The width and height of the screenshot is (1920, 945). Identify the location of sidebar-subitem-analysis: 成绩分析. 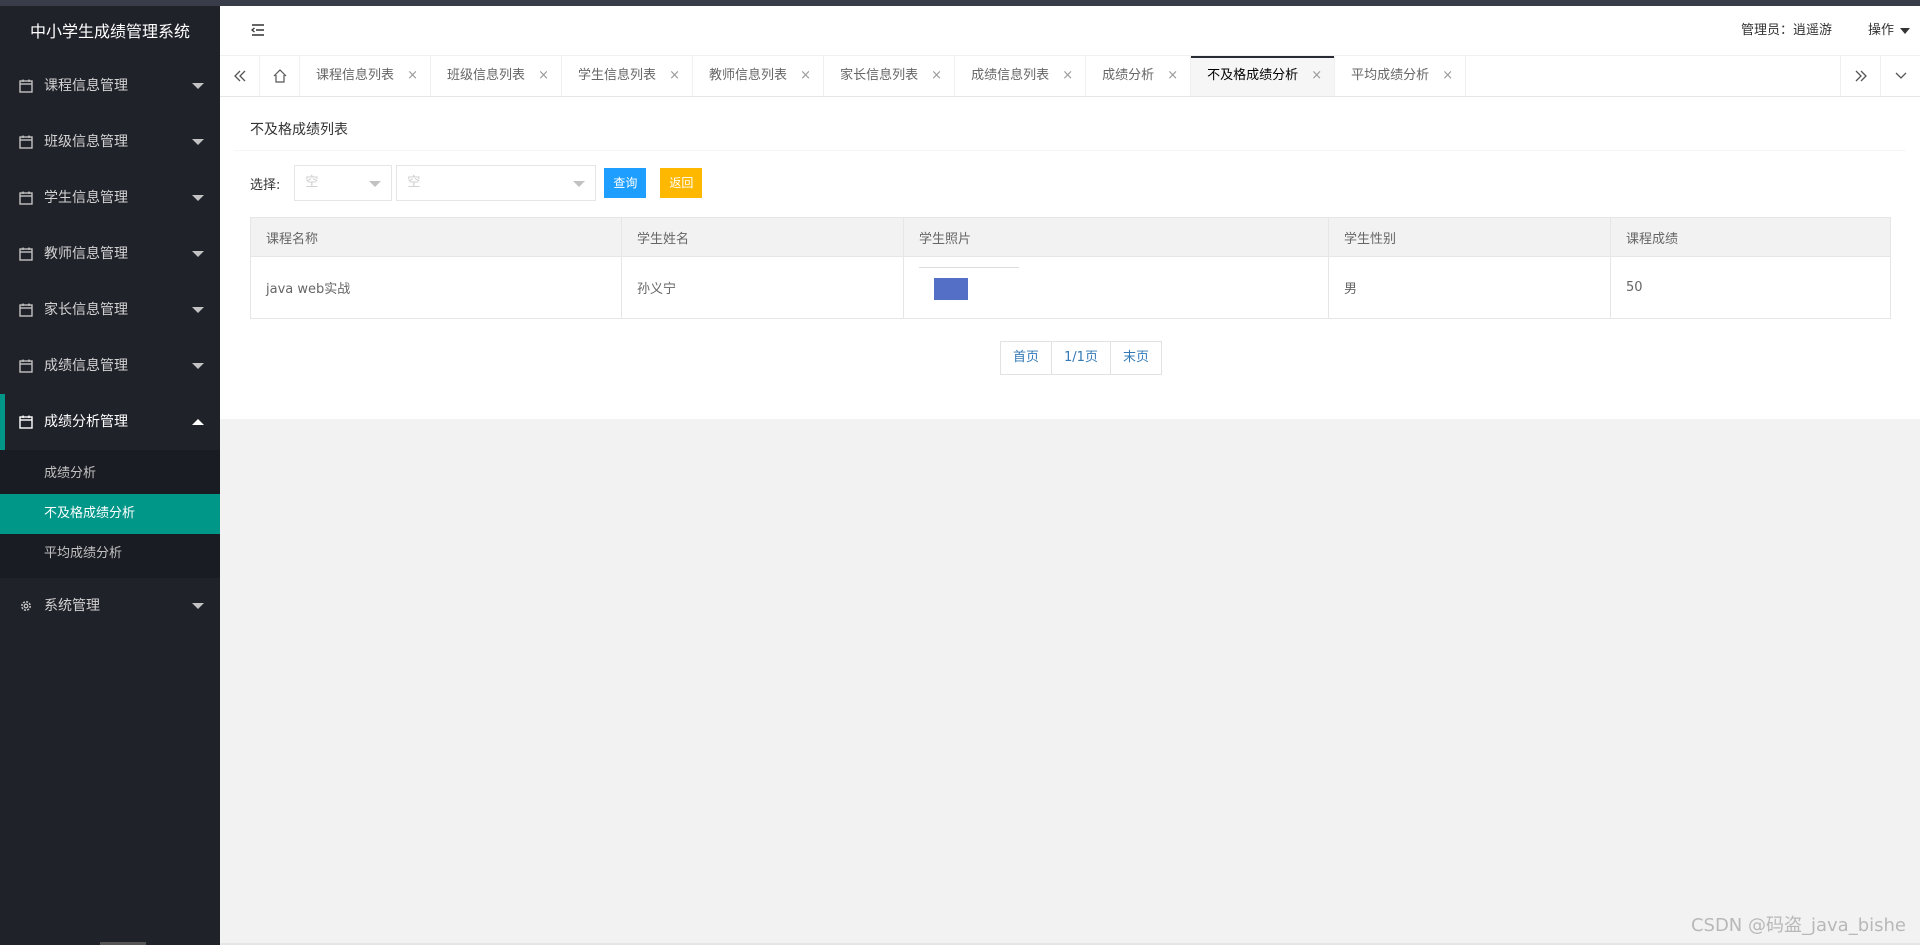
(110, 474).